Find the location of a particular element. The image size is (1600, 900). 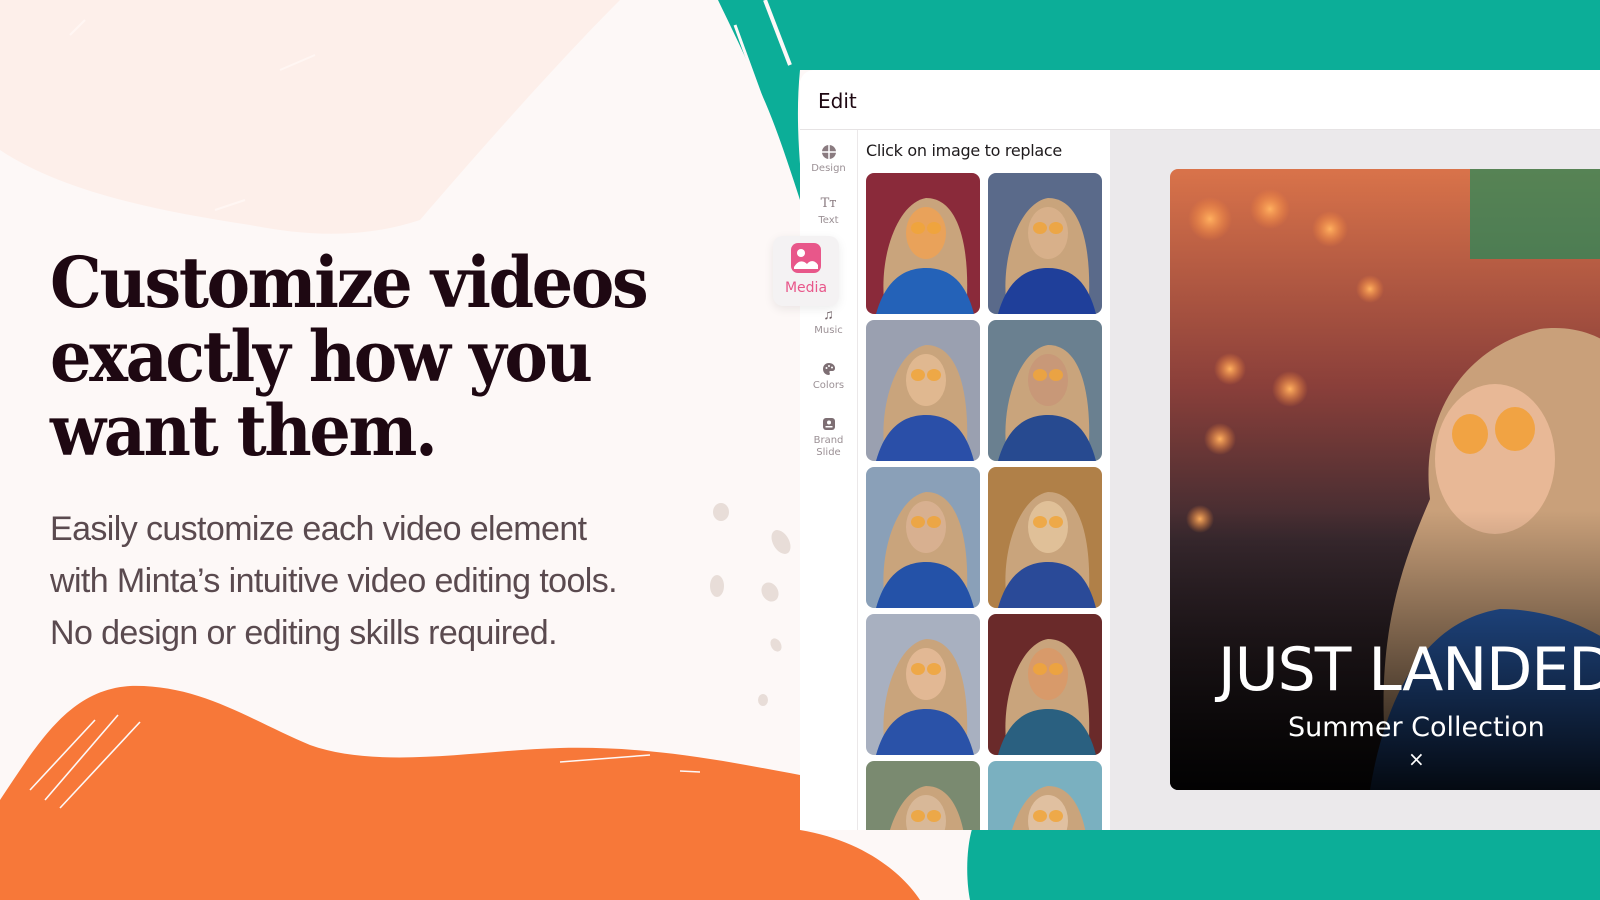

sidebar-label: Music is located at coordinates (828, 330).